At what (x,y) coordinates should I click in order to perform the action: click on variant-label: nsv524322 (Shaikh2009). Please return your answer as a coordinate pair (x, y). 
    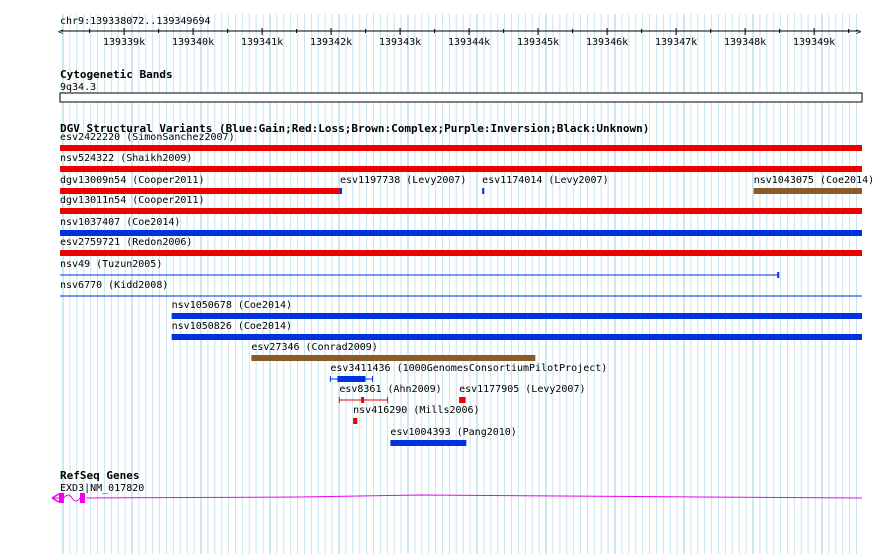
    Looking at the image, I should click on (126, 158).